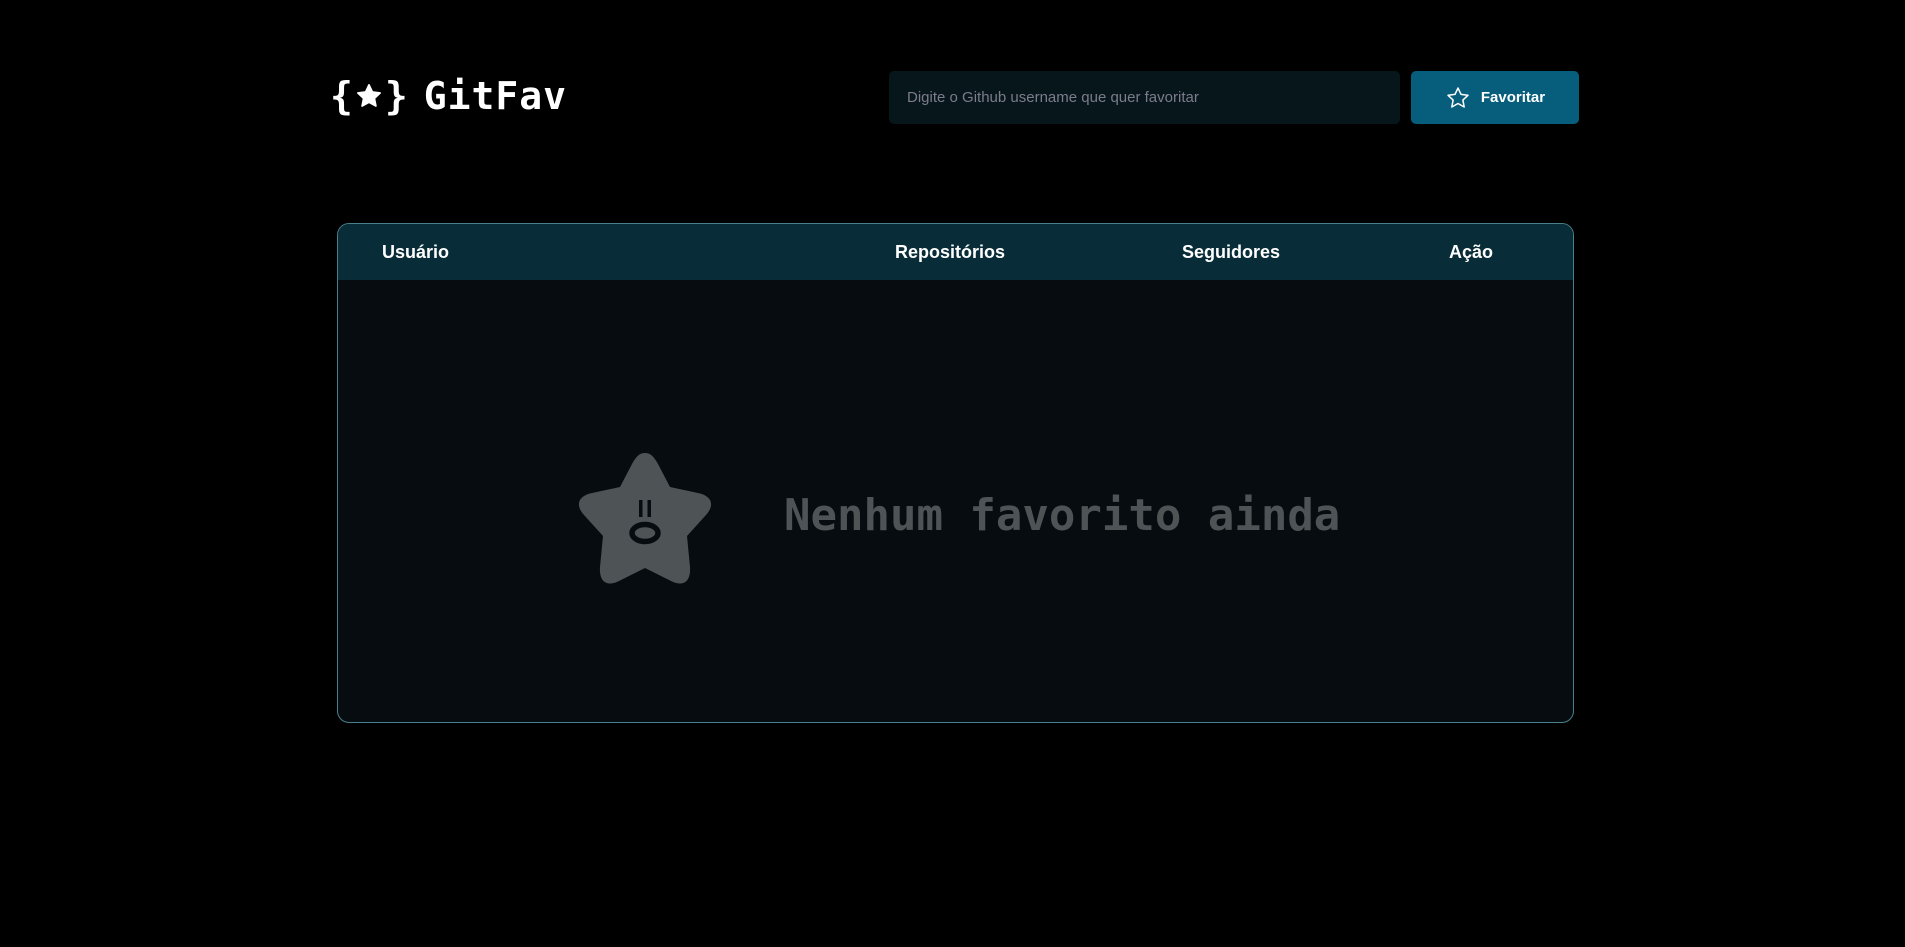 The width and height of the screenshot is (1905, 947). What do you see at coordinates (1458, 97) in the screenshot?
I see `star-outline-icon` at bounding box center [1458, 97].